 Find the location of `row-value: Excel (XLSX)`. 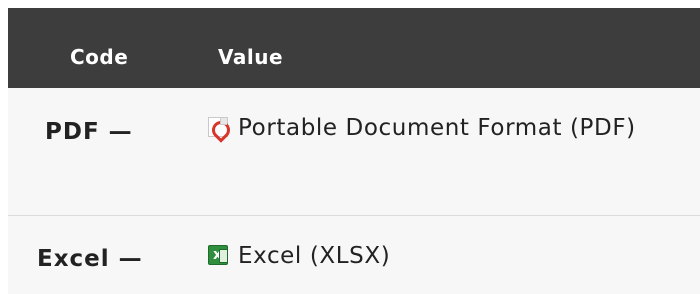

row-value: Excel (XLSX) is located at coordinates (299, 256).